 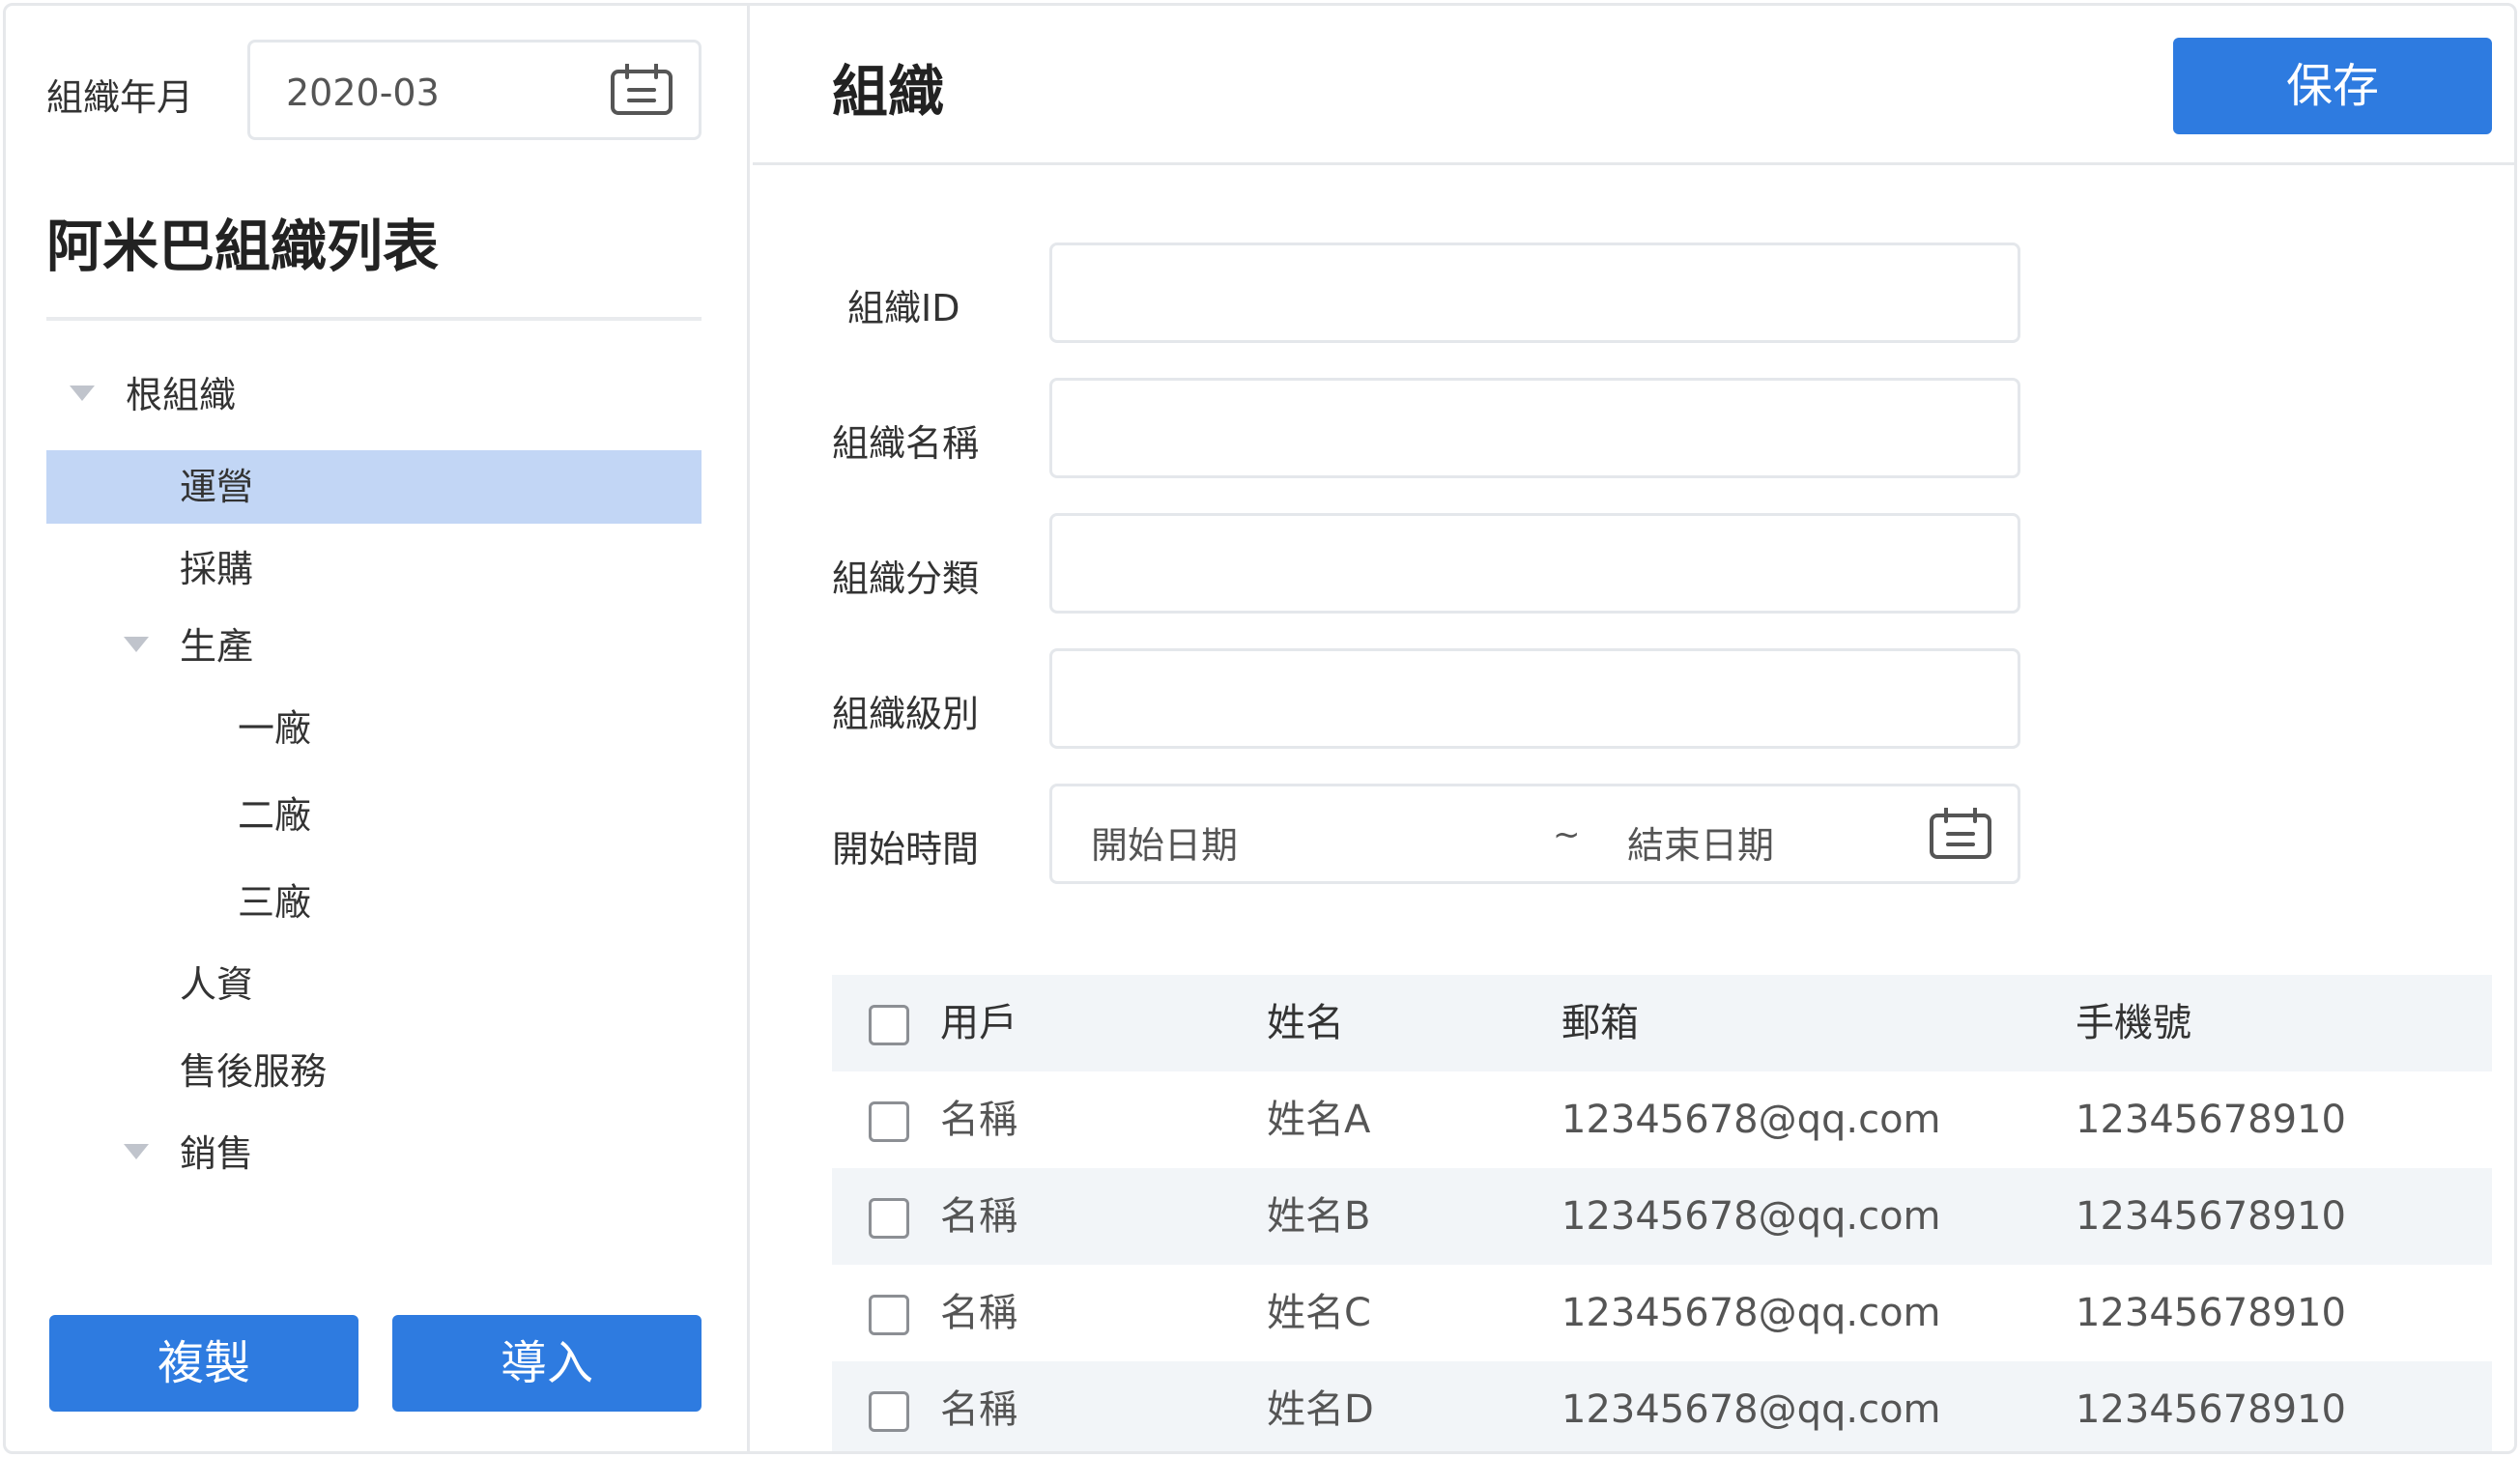 I want to click on tree-node-label: 採購, so click(x=217, y=569).